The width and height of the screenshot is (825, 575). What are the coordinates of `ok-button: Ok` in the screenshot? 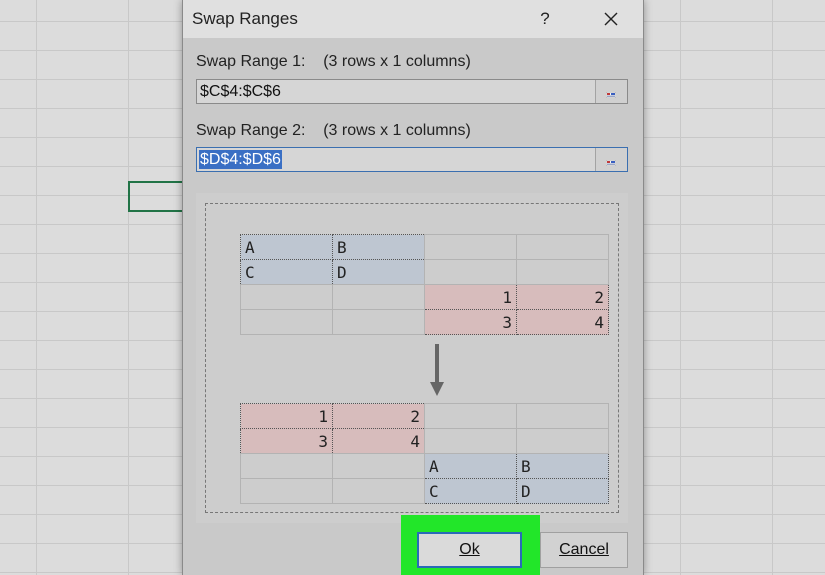 It's located at (469, 550).